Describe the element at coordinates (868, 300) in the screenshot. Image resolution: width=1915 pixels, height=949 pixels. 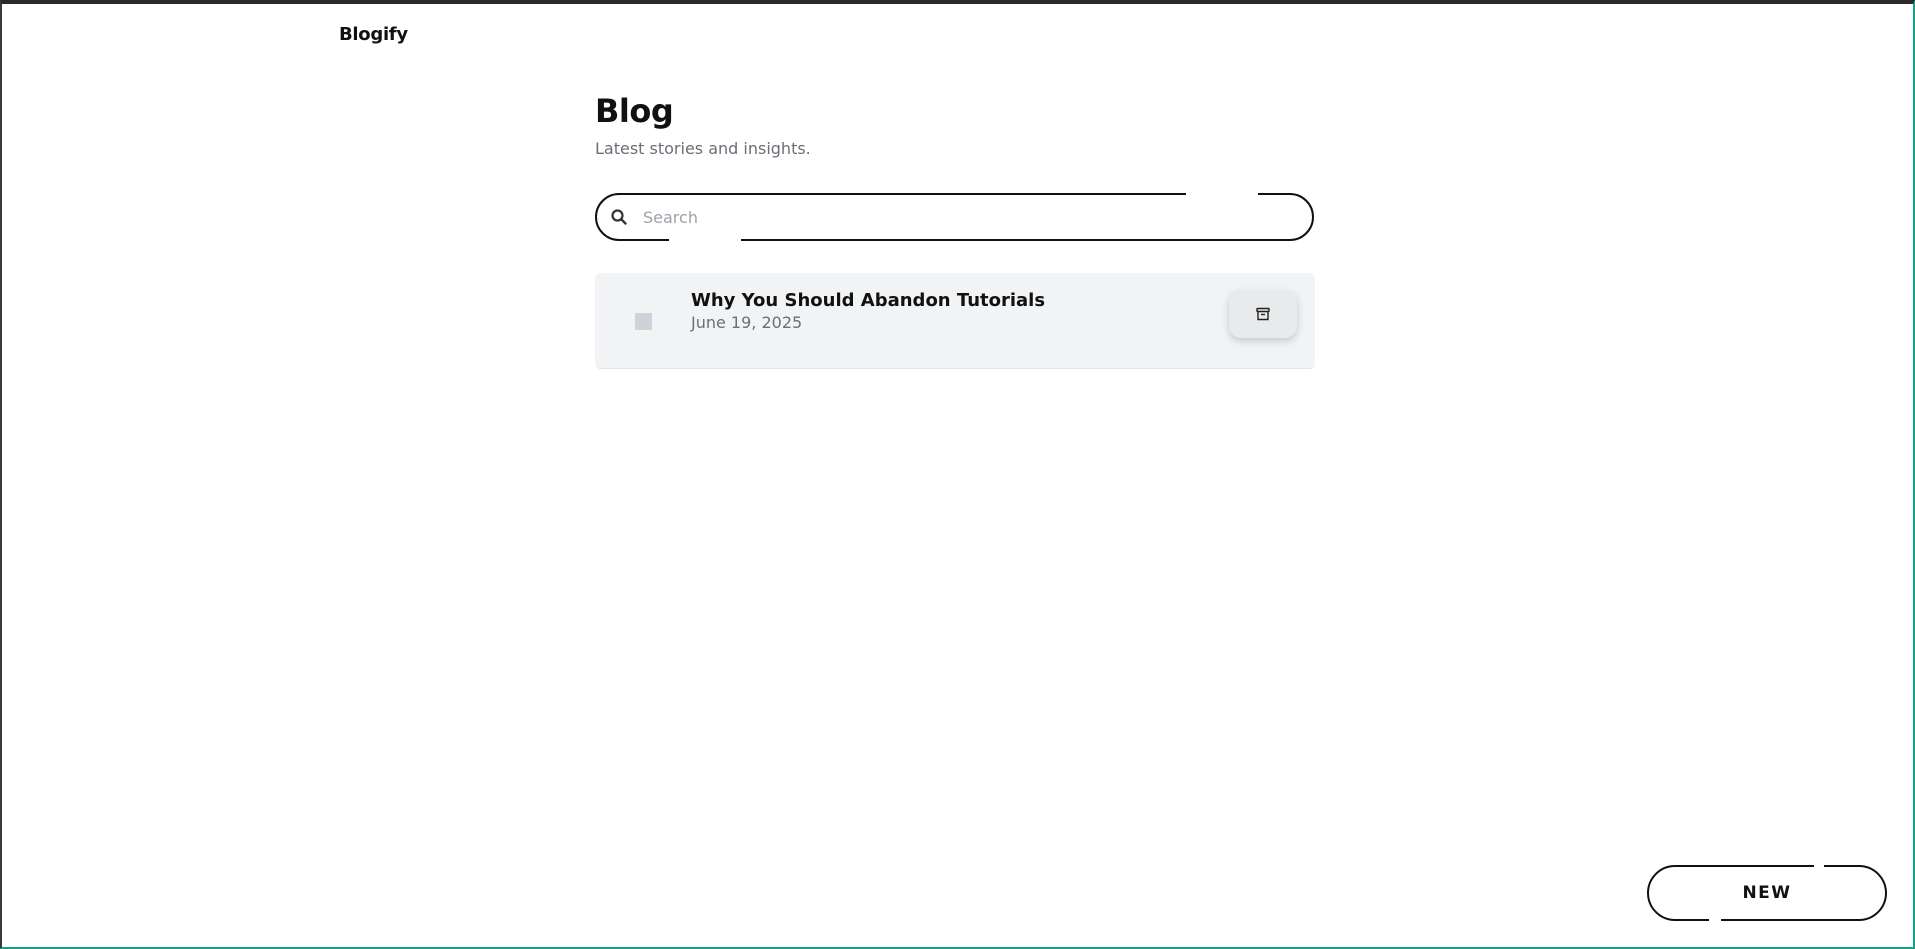
I see `post-title: Why You Should Abandon Tutorials` at that location.